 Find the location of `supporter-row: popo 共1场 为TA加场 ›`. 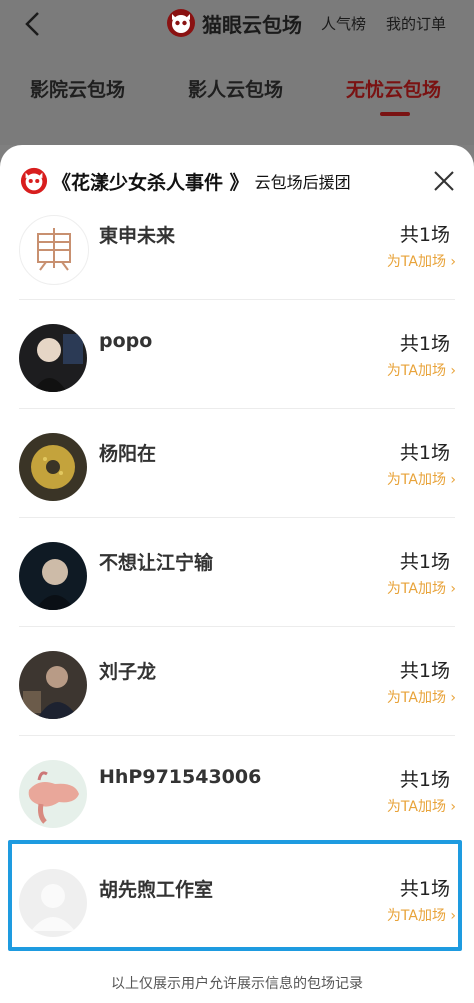

supporter-row: popo 共1场 为TA加场 › is located at coordinates (237, 370).